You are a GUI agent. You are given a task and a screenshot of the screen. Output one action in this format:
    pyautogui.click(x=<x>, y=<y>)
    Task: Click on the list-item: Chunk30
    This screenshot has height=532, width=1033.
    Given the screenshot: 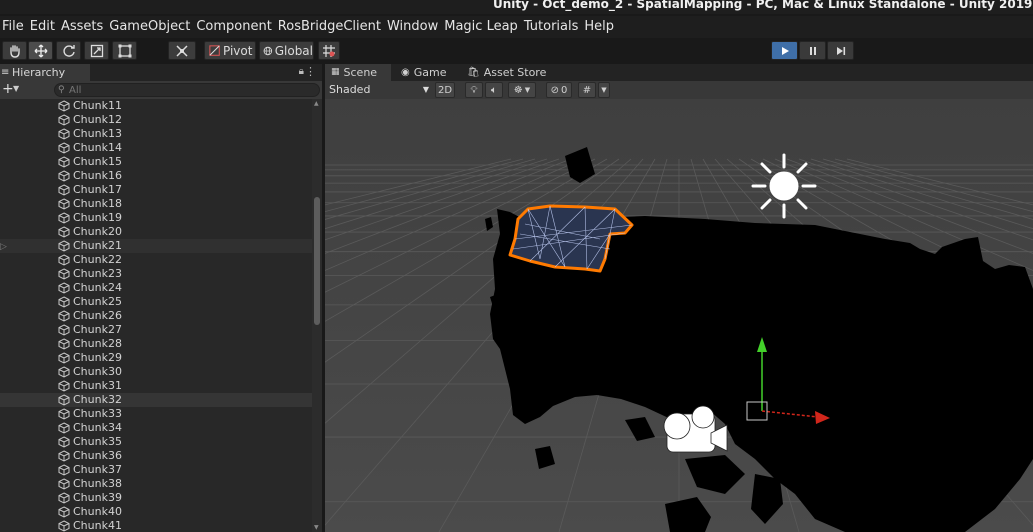 What is the action you would take?
    pyautogui.click(x=156, y=372)
    